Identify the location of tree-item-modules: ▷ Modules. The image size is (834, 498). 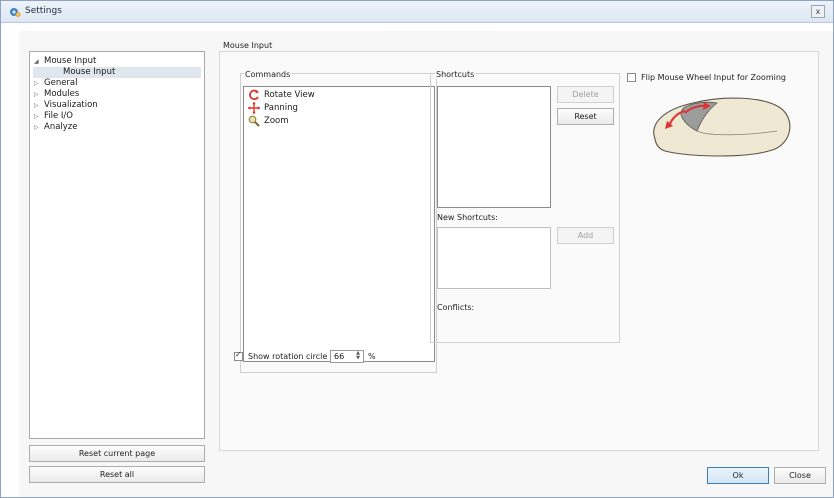
(56, 94).